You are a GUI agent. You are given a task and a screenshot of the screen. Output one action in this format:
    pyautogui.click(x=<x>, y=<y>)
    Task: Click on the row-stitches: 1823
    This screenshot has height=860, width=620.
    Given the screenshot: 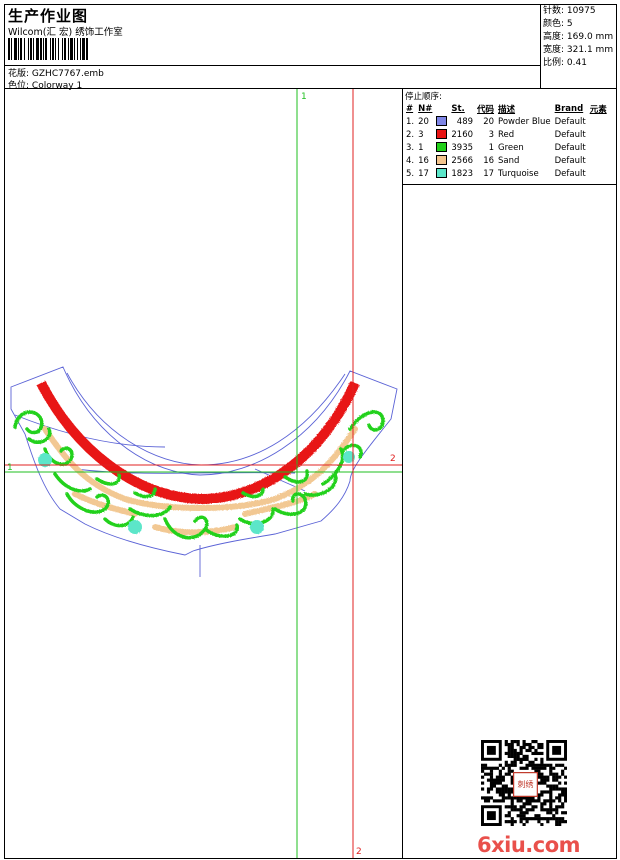 What is the action you would take?
    pyautogui.click(x=462, y=173)
    